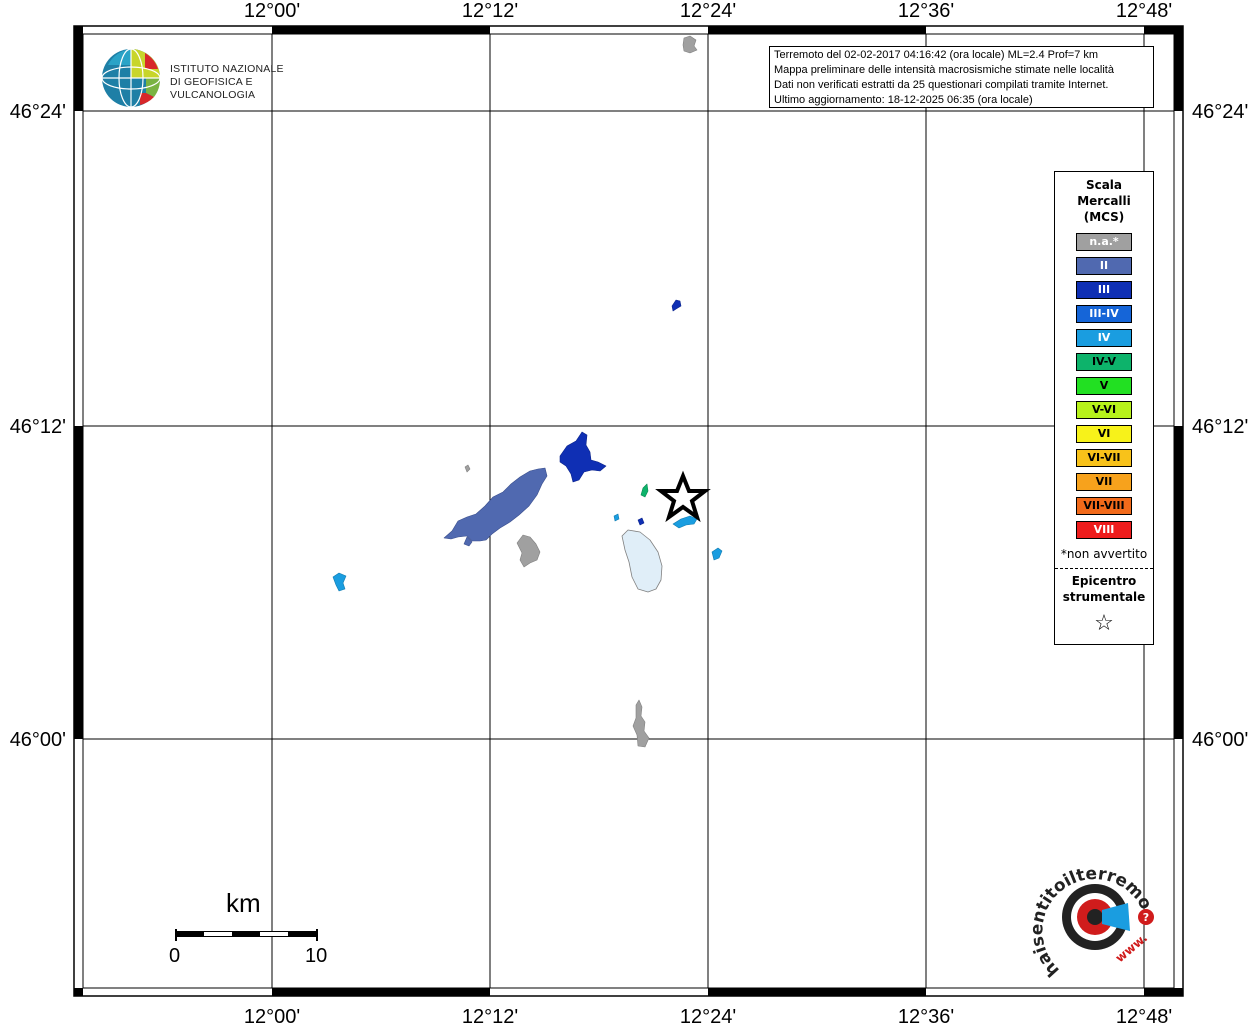 The image size is (1256, 1024). What do you see at coordinates (1104, 506) in the screenshot?
I see `legend-item: VII-VIII` at bounding box center [1104, 506].